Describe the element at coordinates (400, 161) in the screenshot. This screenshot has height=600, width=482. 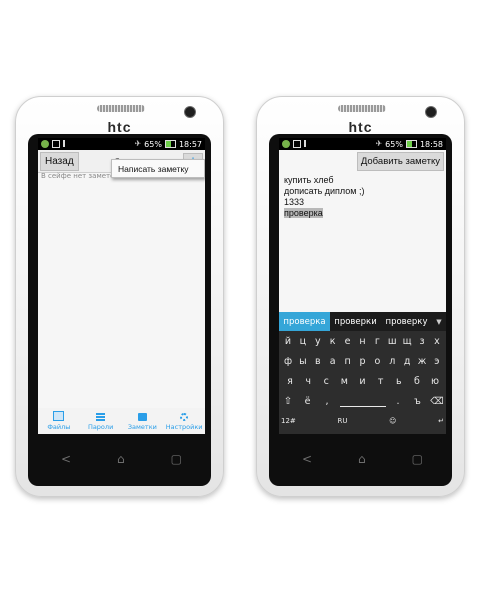
I see `add-note-button: Добавить заметку` at that location.